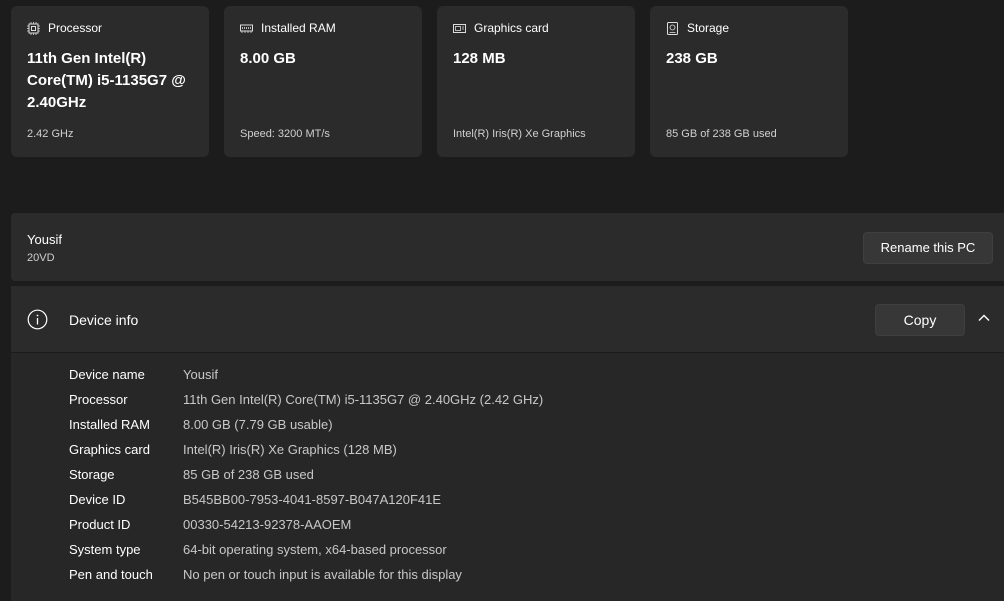 This screenshot has height=601, width=1004. What do you see at coordinates (984, 318) in the screenshot?
I see `chevron-up-icon` at bounding box center [984, 318].